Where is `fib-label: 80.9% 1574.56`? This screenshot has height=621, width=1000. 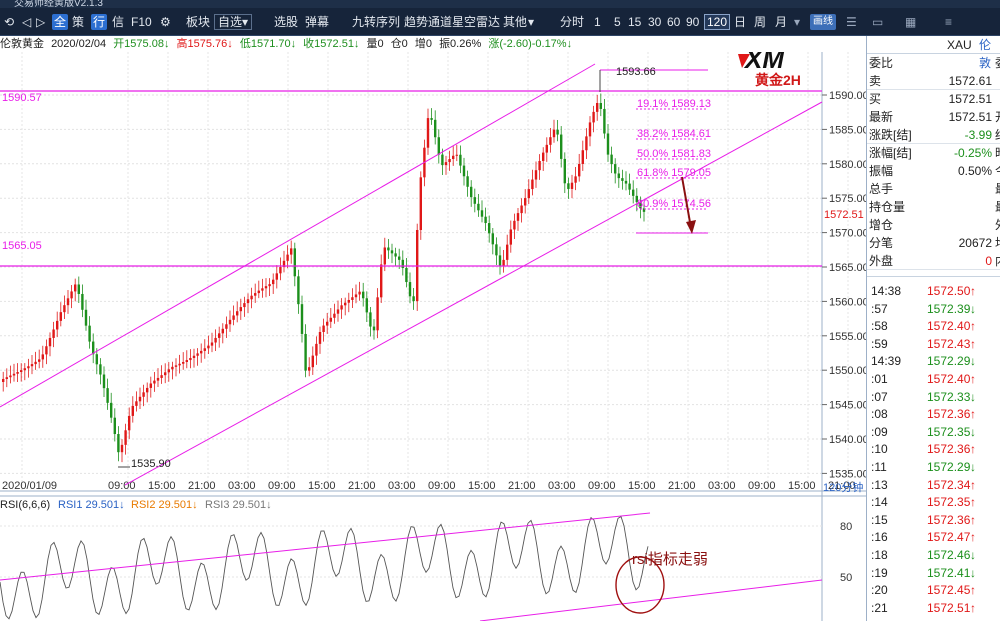
fib-label: 80.9% 1574.56 is located at coordinates (674, 204).